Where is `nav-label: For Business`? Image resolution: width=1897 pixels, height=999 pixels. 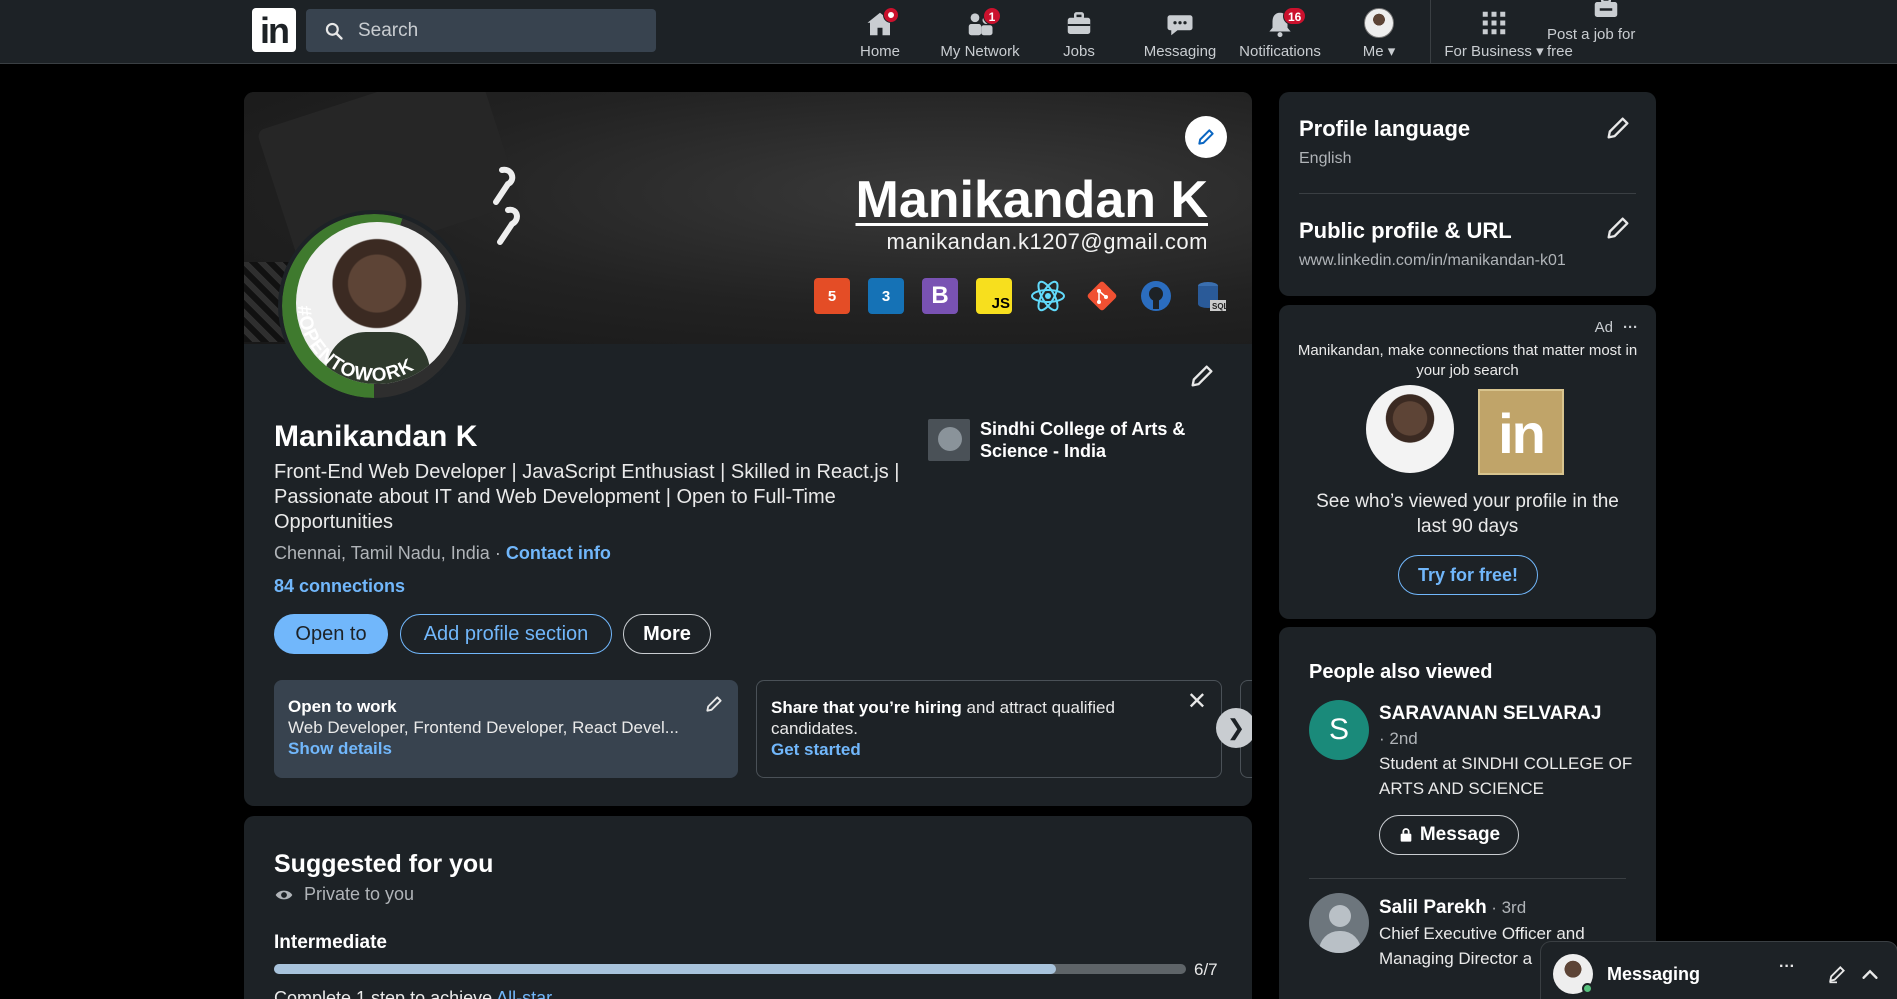 nav-label: For Business is located at coordinates (1488, 51).